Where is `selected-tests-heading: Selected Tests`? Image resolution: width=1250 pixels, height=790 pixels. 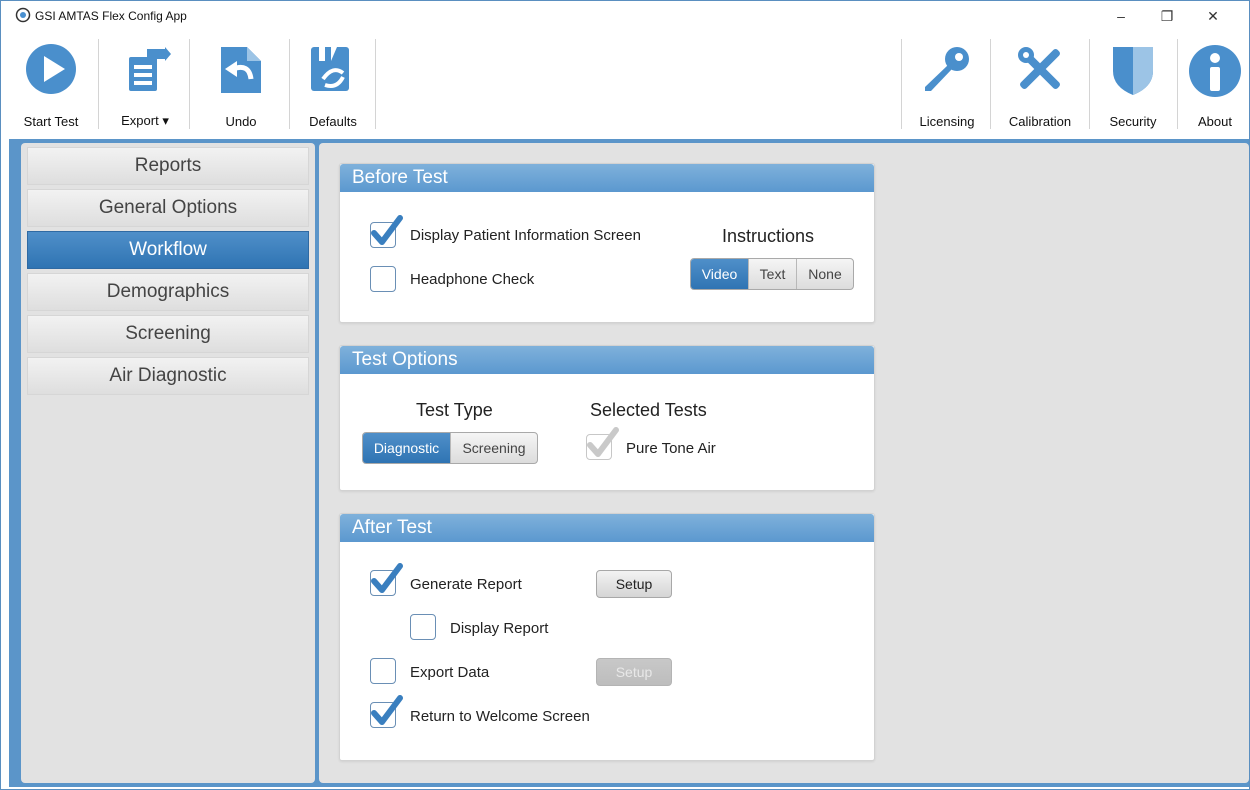
selected-tests-heading: Selected Tests is located at coordinates (648, 410).